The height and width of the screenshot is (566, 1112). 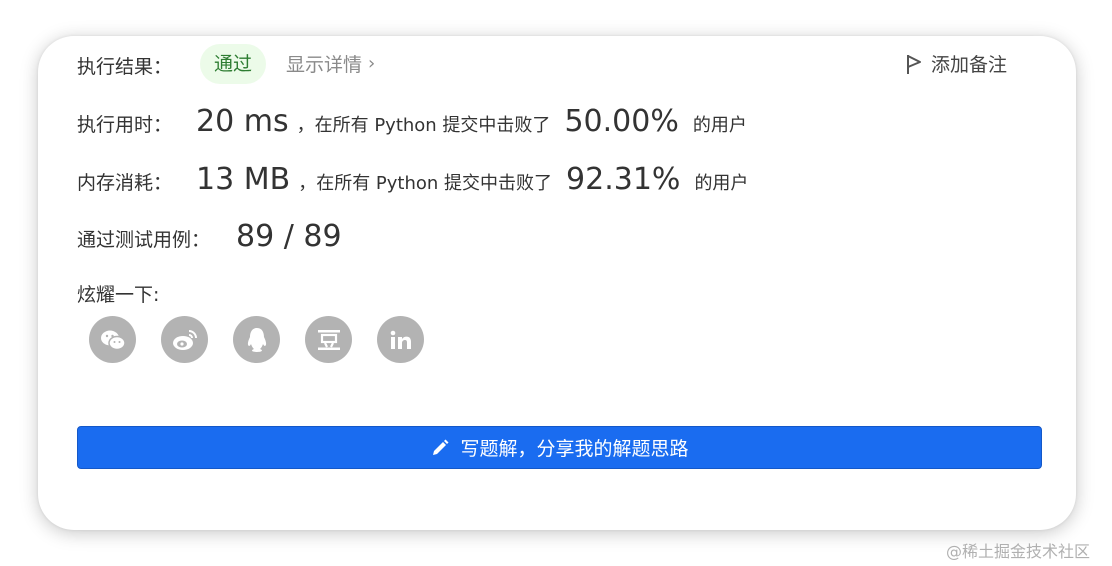 What do you see at coordinates (721, 183) in the screenshot?
I see `memory-suffix: 的用户` at bounding box center [721, 183].